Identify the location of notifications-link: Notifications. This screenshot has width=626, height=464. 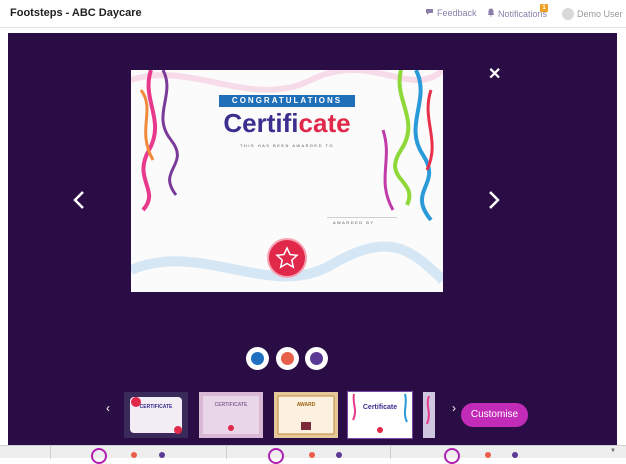
(517, 13).